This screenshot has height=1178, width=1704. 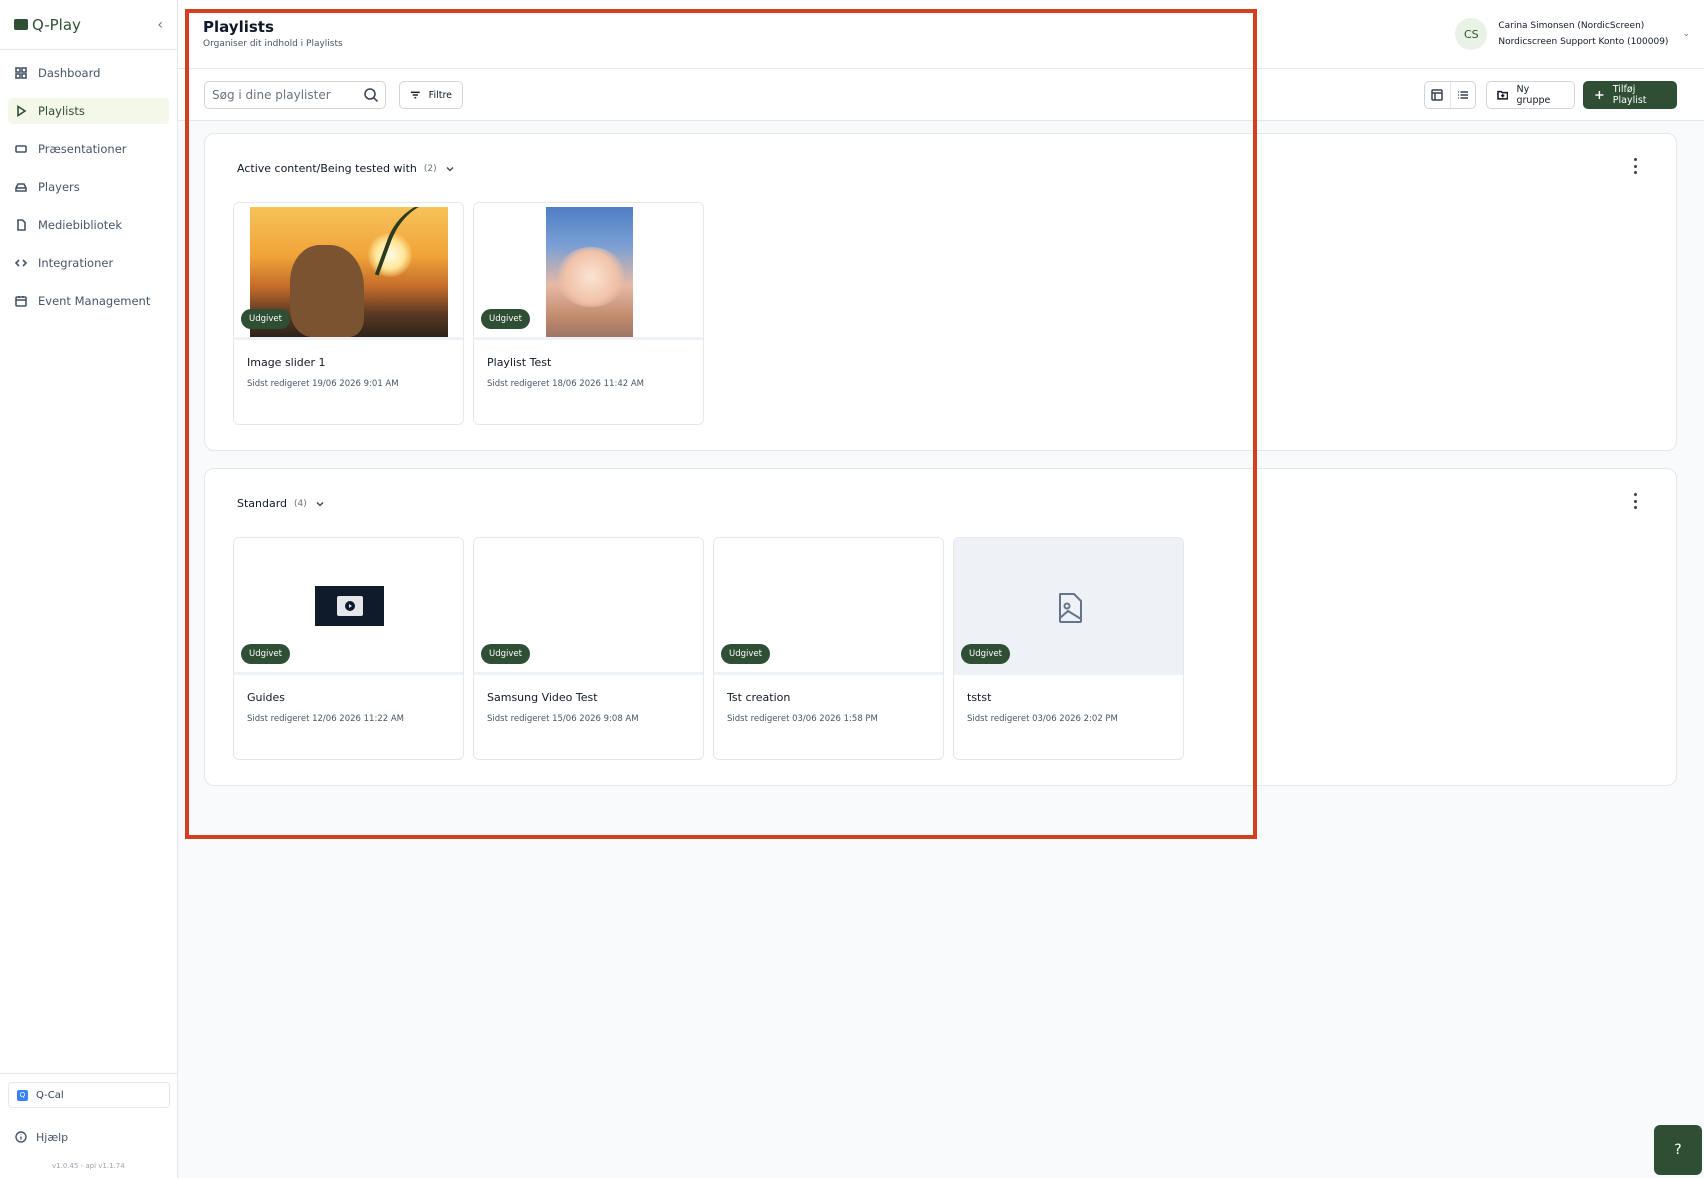 What do you see at coordinates (1042, 719) in the screenshot?
I see `card-date: Sidst redigeret 03/06 2026 2:02 PM` at bounding box center [1042, 719].